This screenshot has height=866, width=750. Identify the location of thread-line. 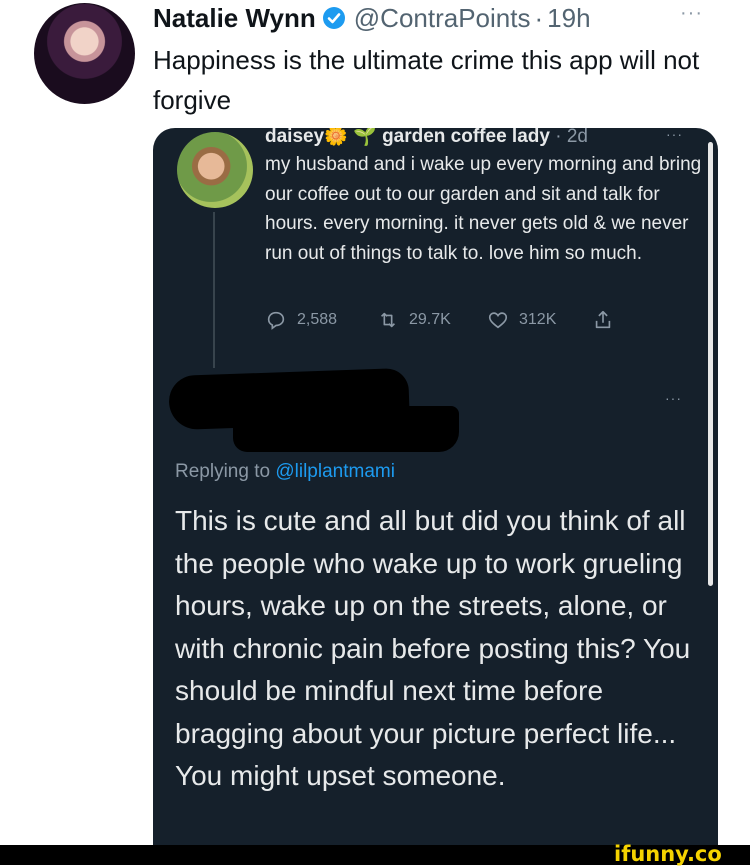
(214, 290).